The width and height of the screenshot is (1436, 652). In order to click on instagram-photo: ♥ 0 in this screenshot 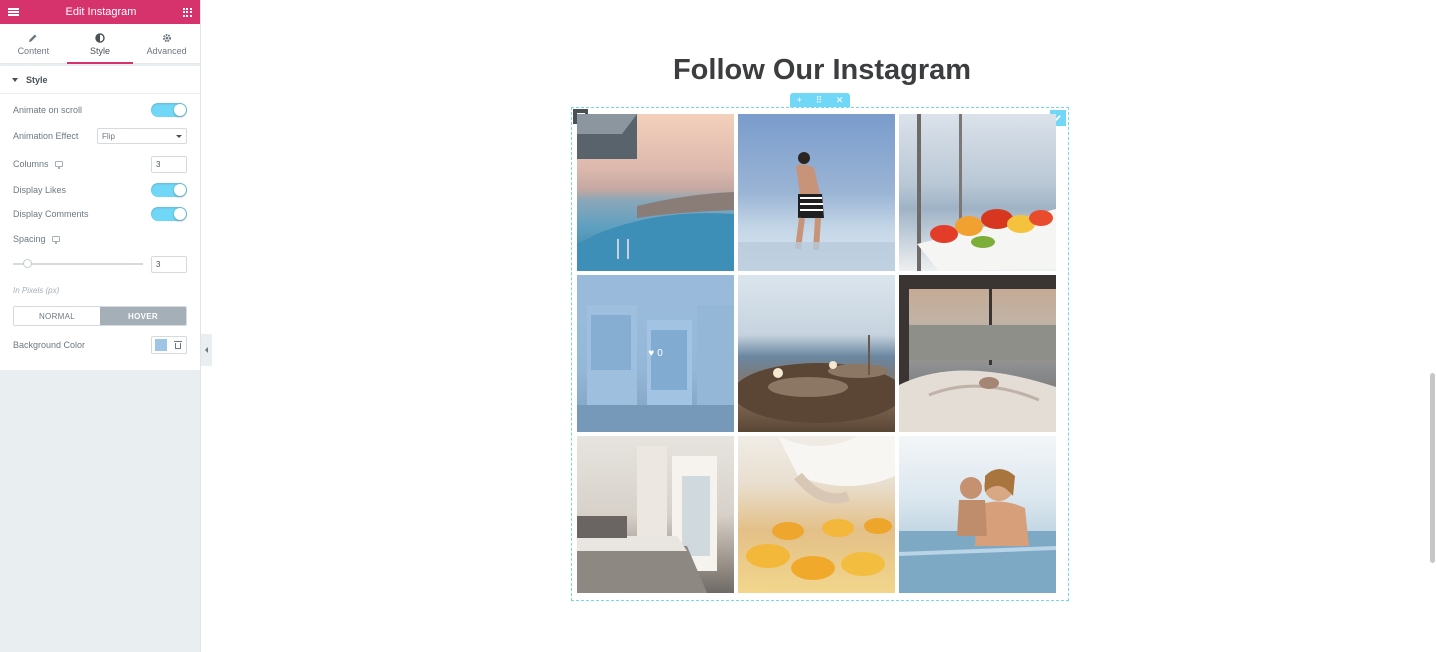, I will do `click(655, 353)`.